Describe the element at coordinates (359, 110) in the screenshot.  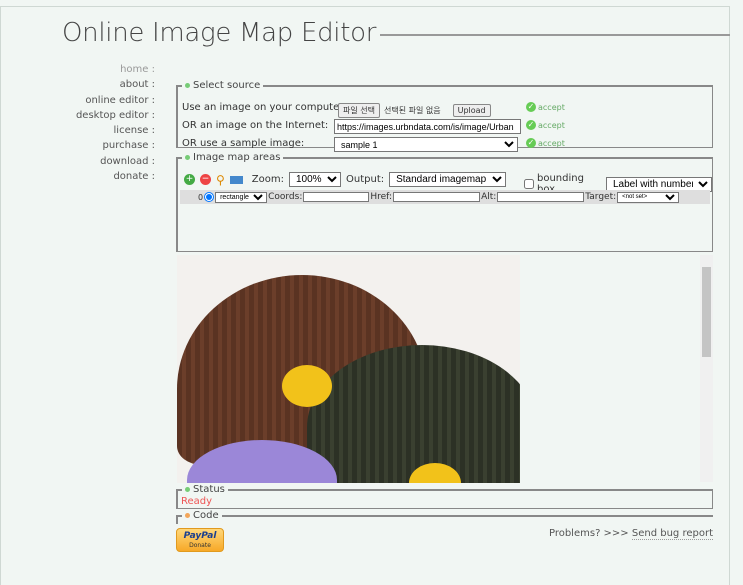
I see `file-select-button: 파일 선택` at that location.